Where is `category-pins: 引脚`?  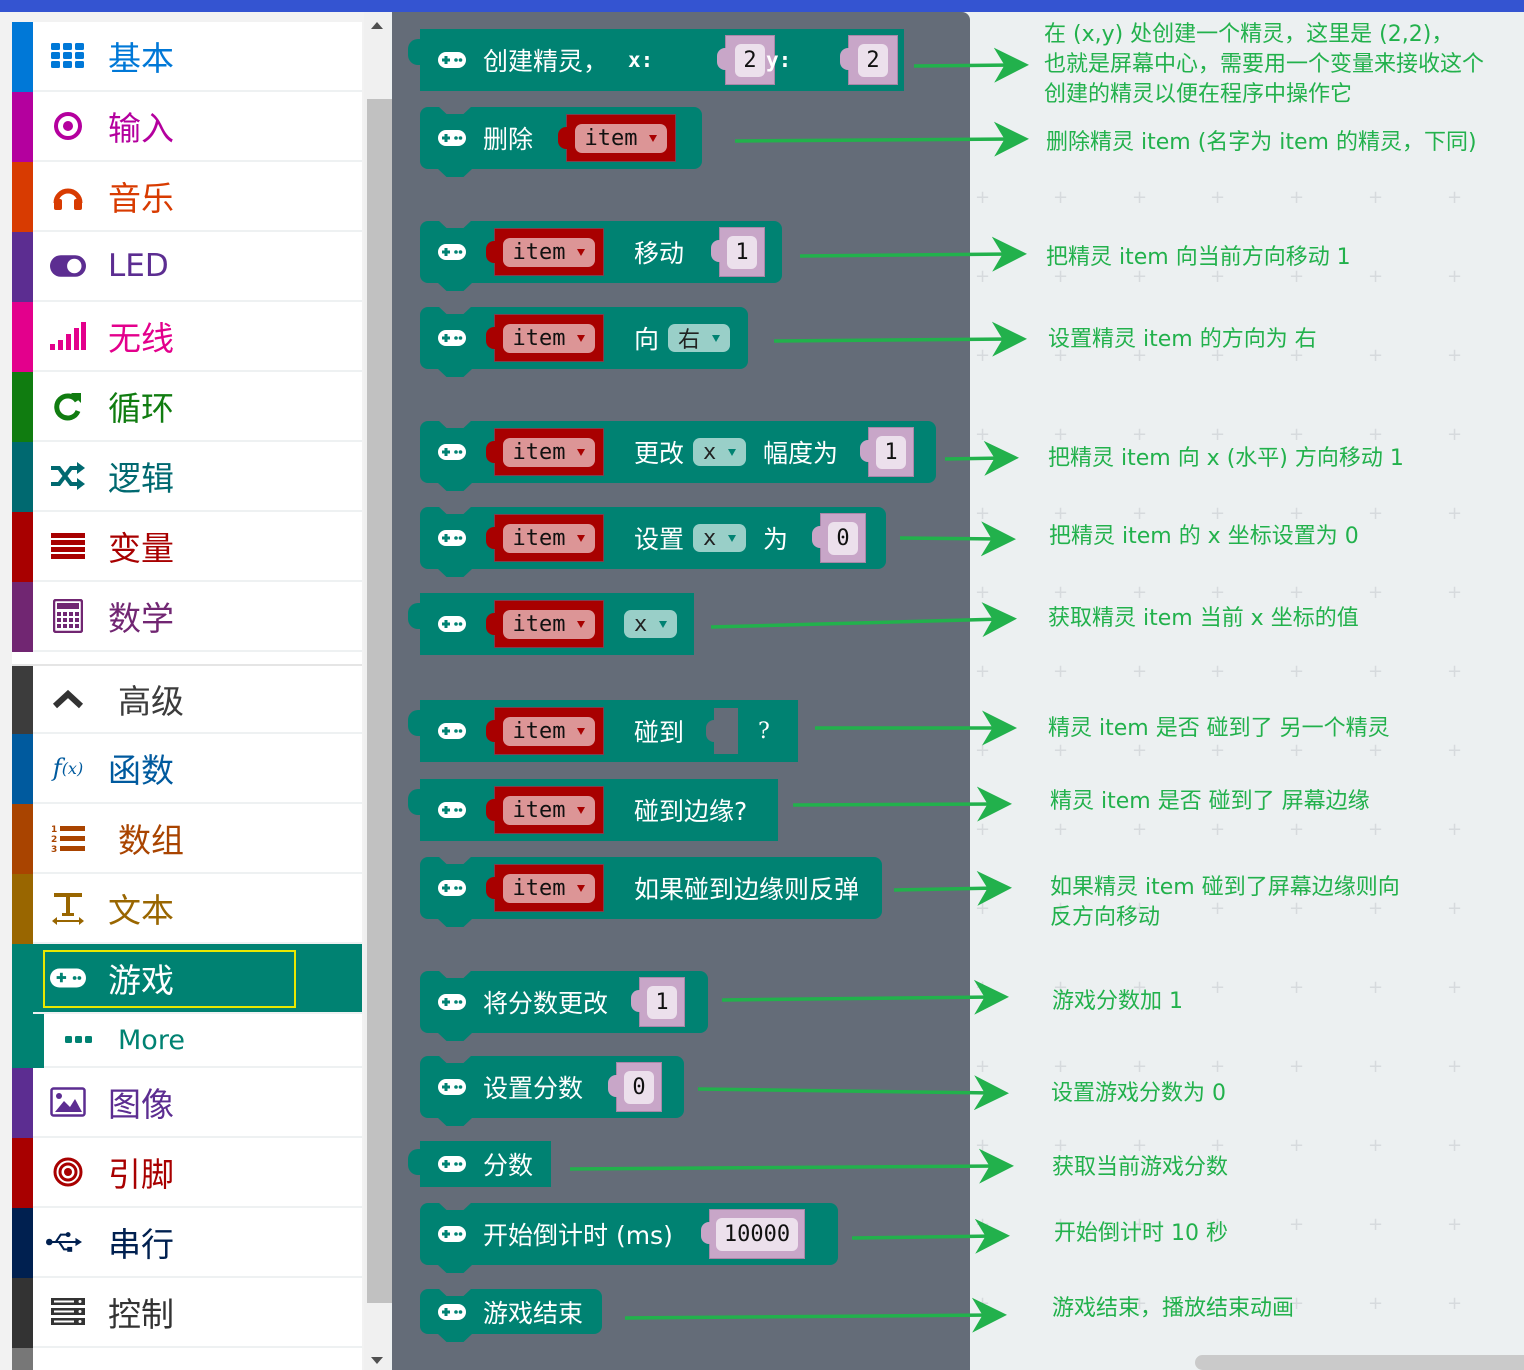
category-pins: 引脚 is located at coordinates (187, 1173).